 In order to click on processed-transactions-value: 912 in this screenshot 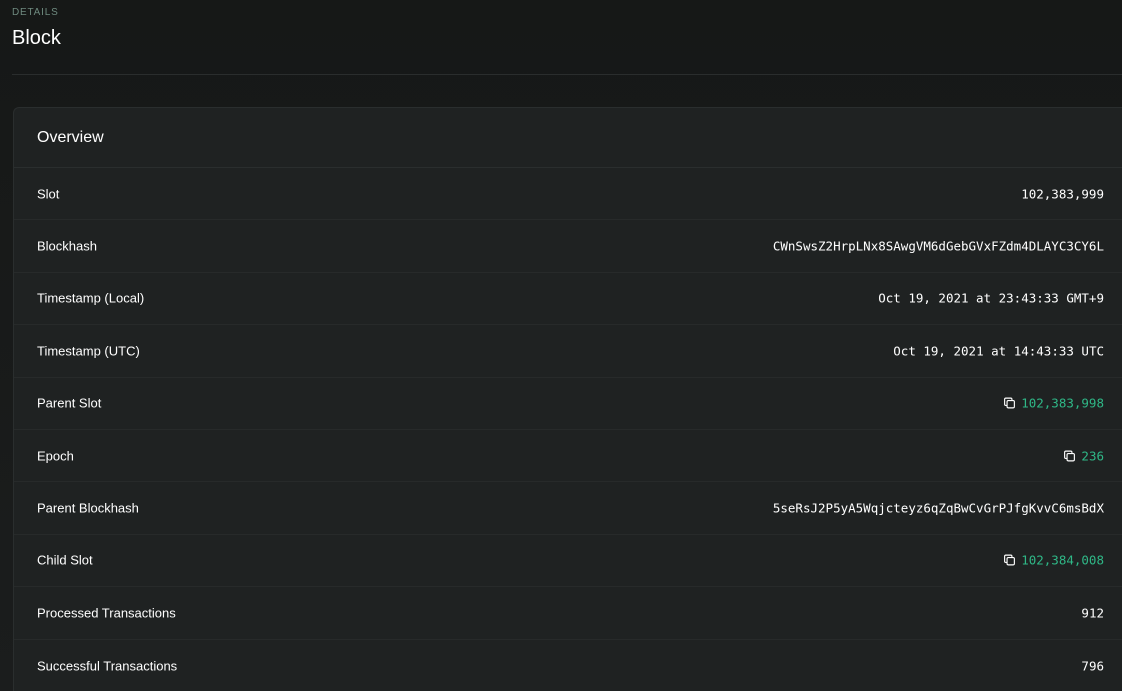, I will do `click(1092, 613)`.